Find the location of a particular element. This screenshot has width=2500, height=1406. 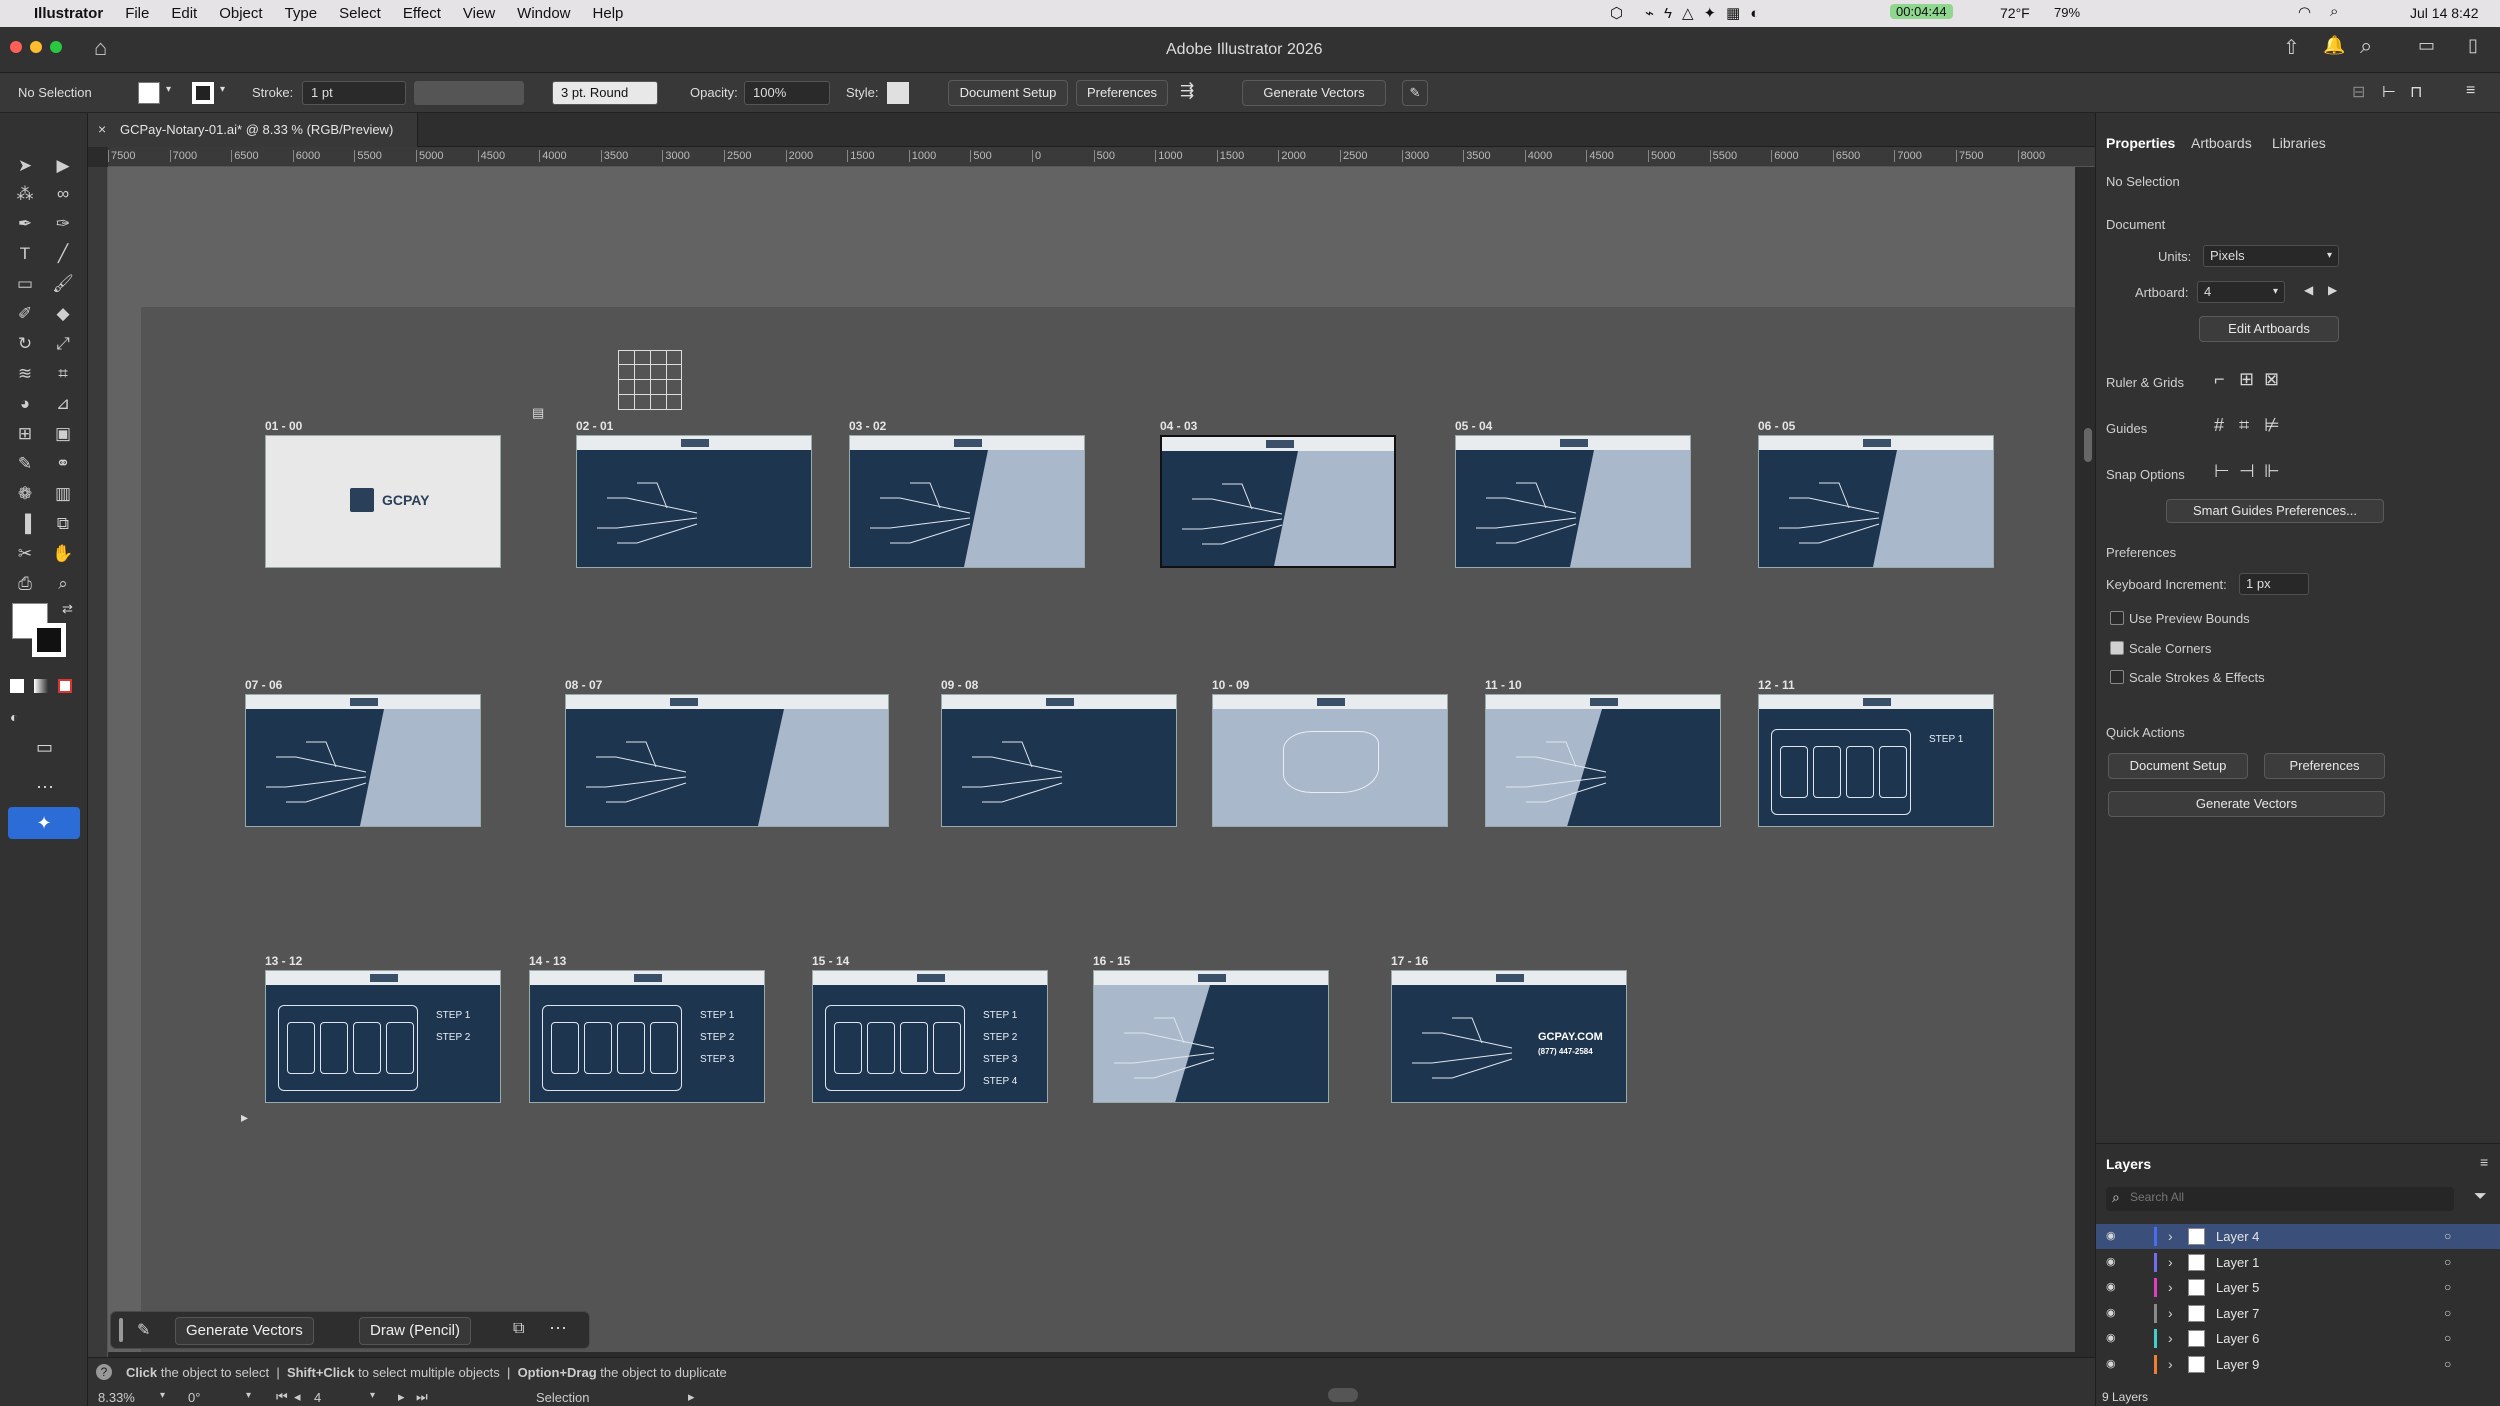

mesh-tool-icon: ⊞ is located at coordinates (25, 434).